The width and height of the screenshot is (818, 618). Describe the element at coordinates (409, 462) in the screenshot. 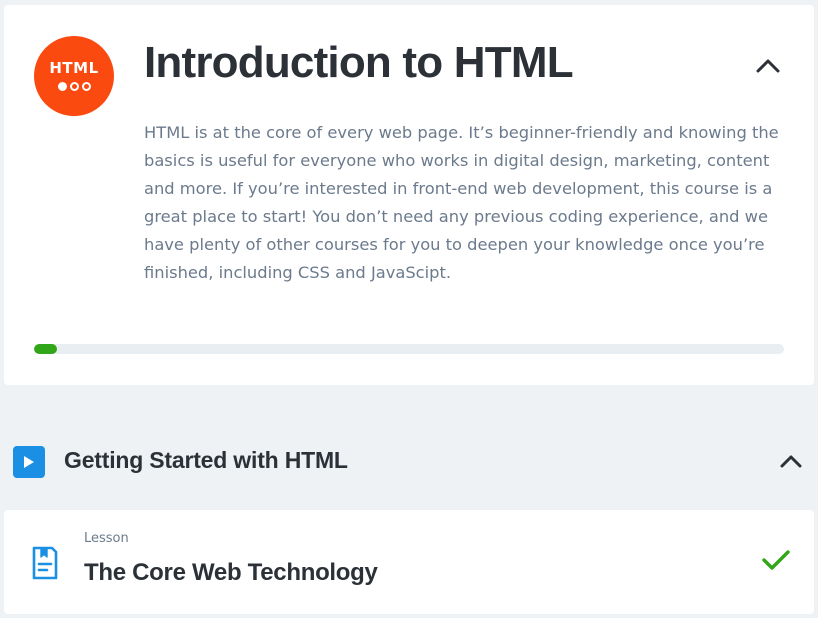

I see `section-header: Getting Started with HTML` at that location.